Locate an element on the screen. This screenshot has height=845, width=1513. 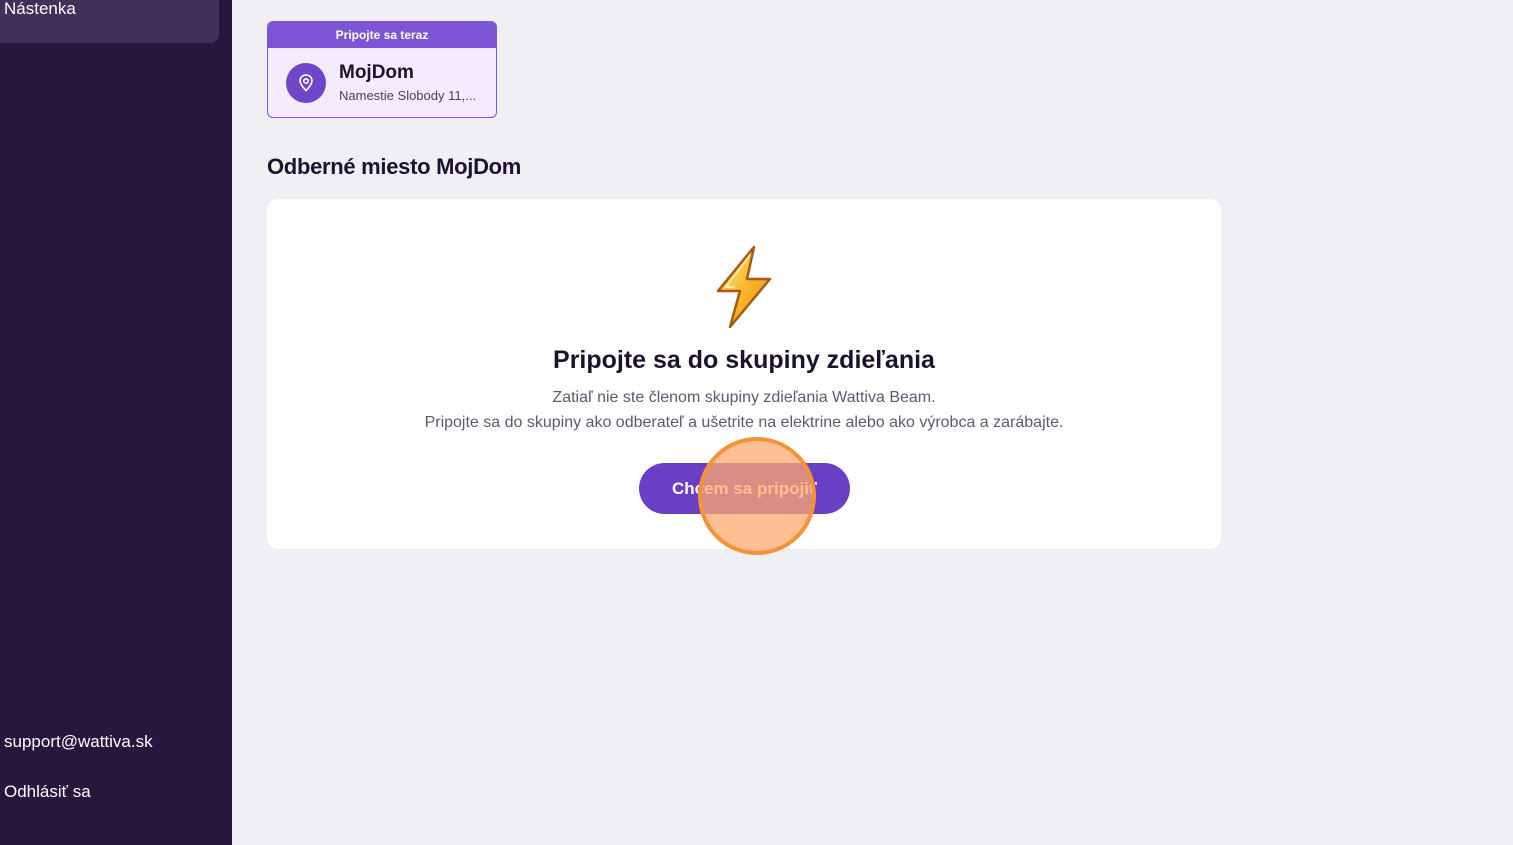
sidebar-item-dashboard: Nástenka is located at coordinates (109, 21).